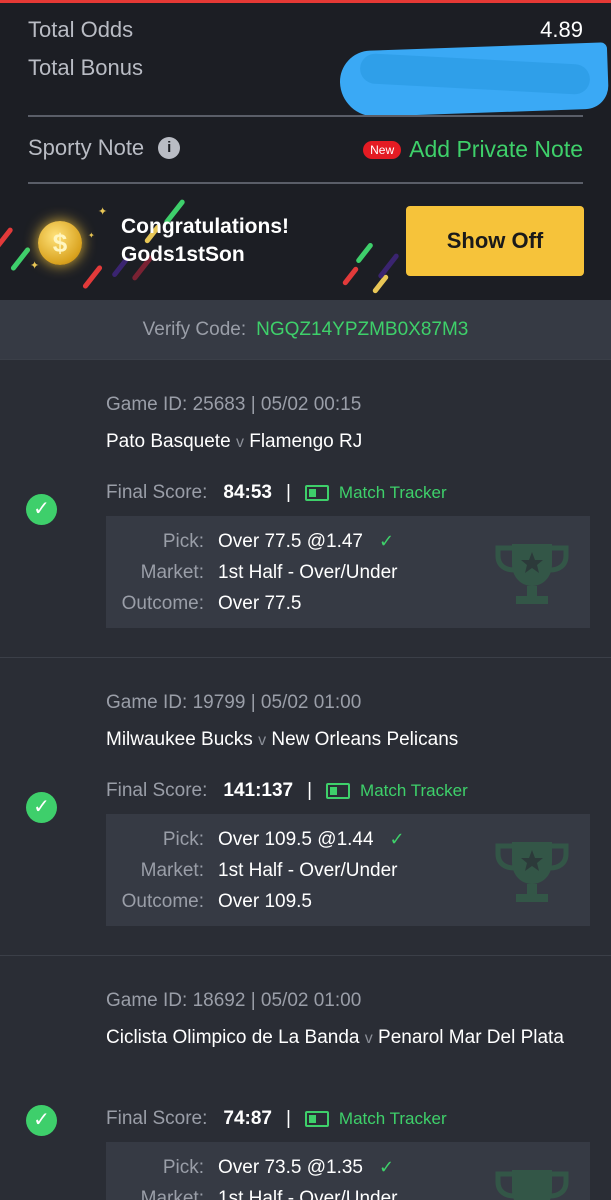 Image resolution: width=611 pixels, height=1200 pixels. Describe the element at coordinates (382, 150) in the screenshot. I see `new-badge: New` at that location.